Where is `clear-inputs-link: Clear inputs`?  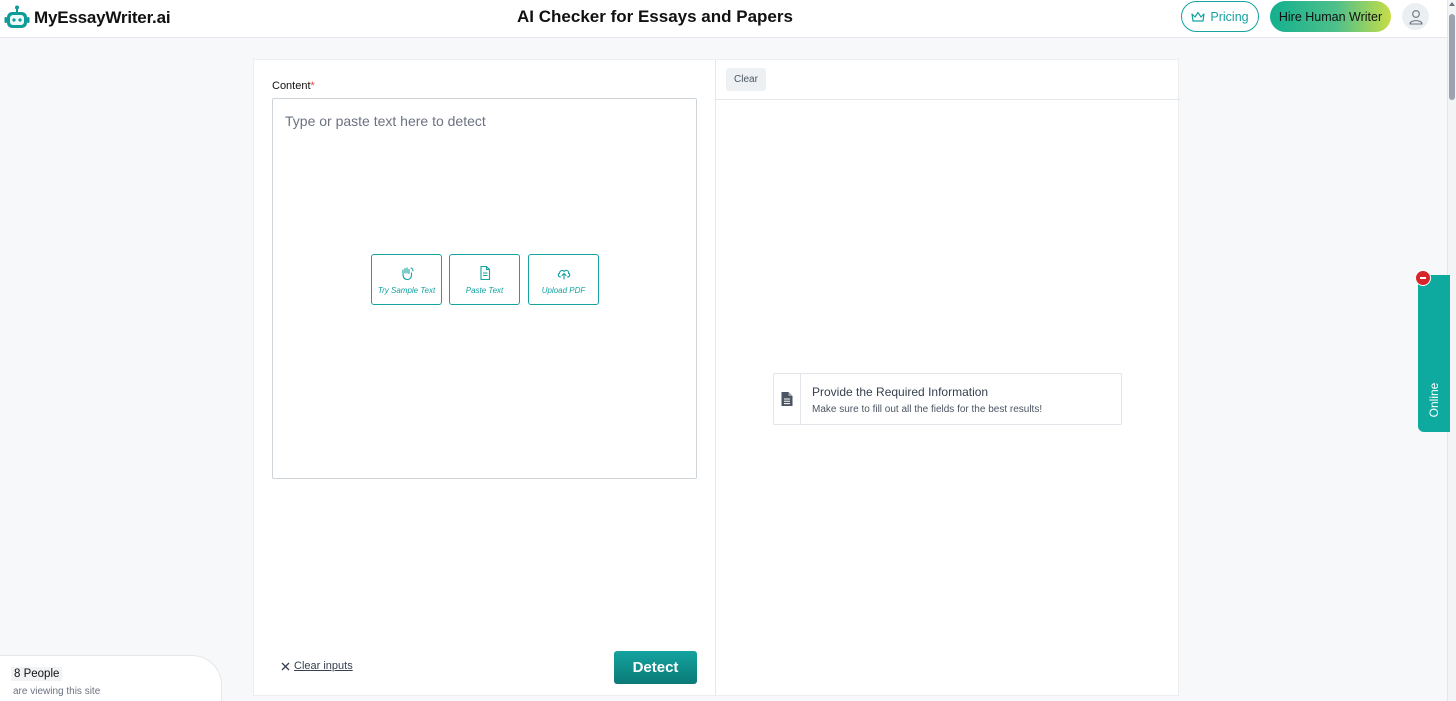 clear-inputs-link: Clear inputs is located at coordinates (317, 666).